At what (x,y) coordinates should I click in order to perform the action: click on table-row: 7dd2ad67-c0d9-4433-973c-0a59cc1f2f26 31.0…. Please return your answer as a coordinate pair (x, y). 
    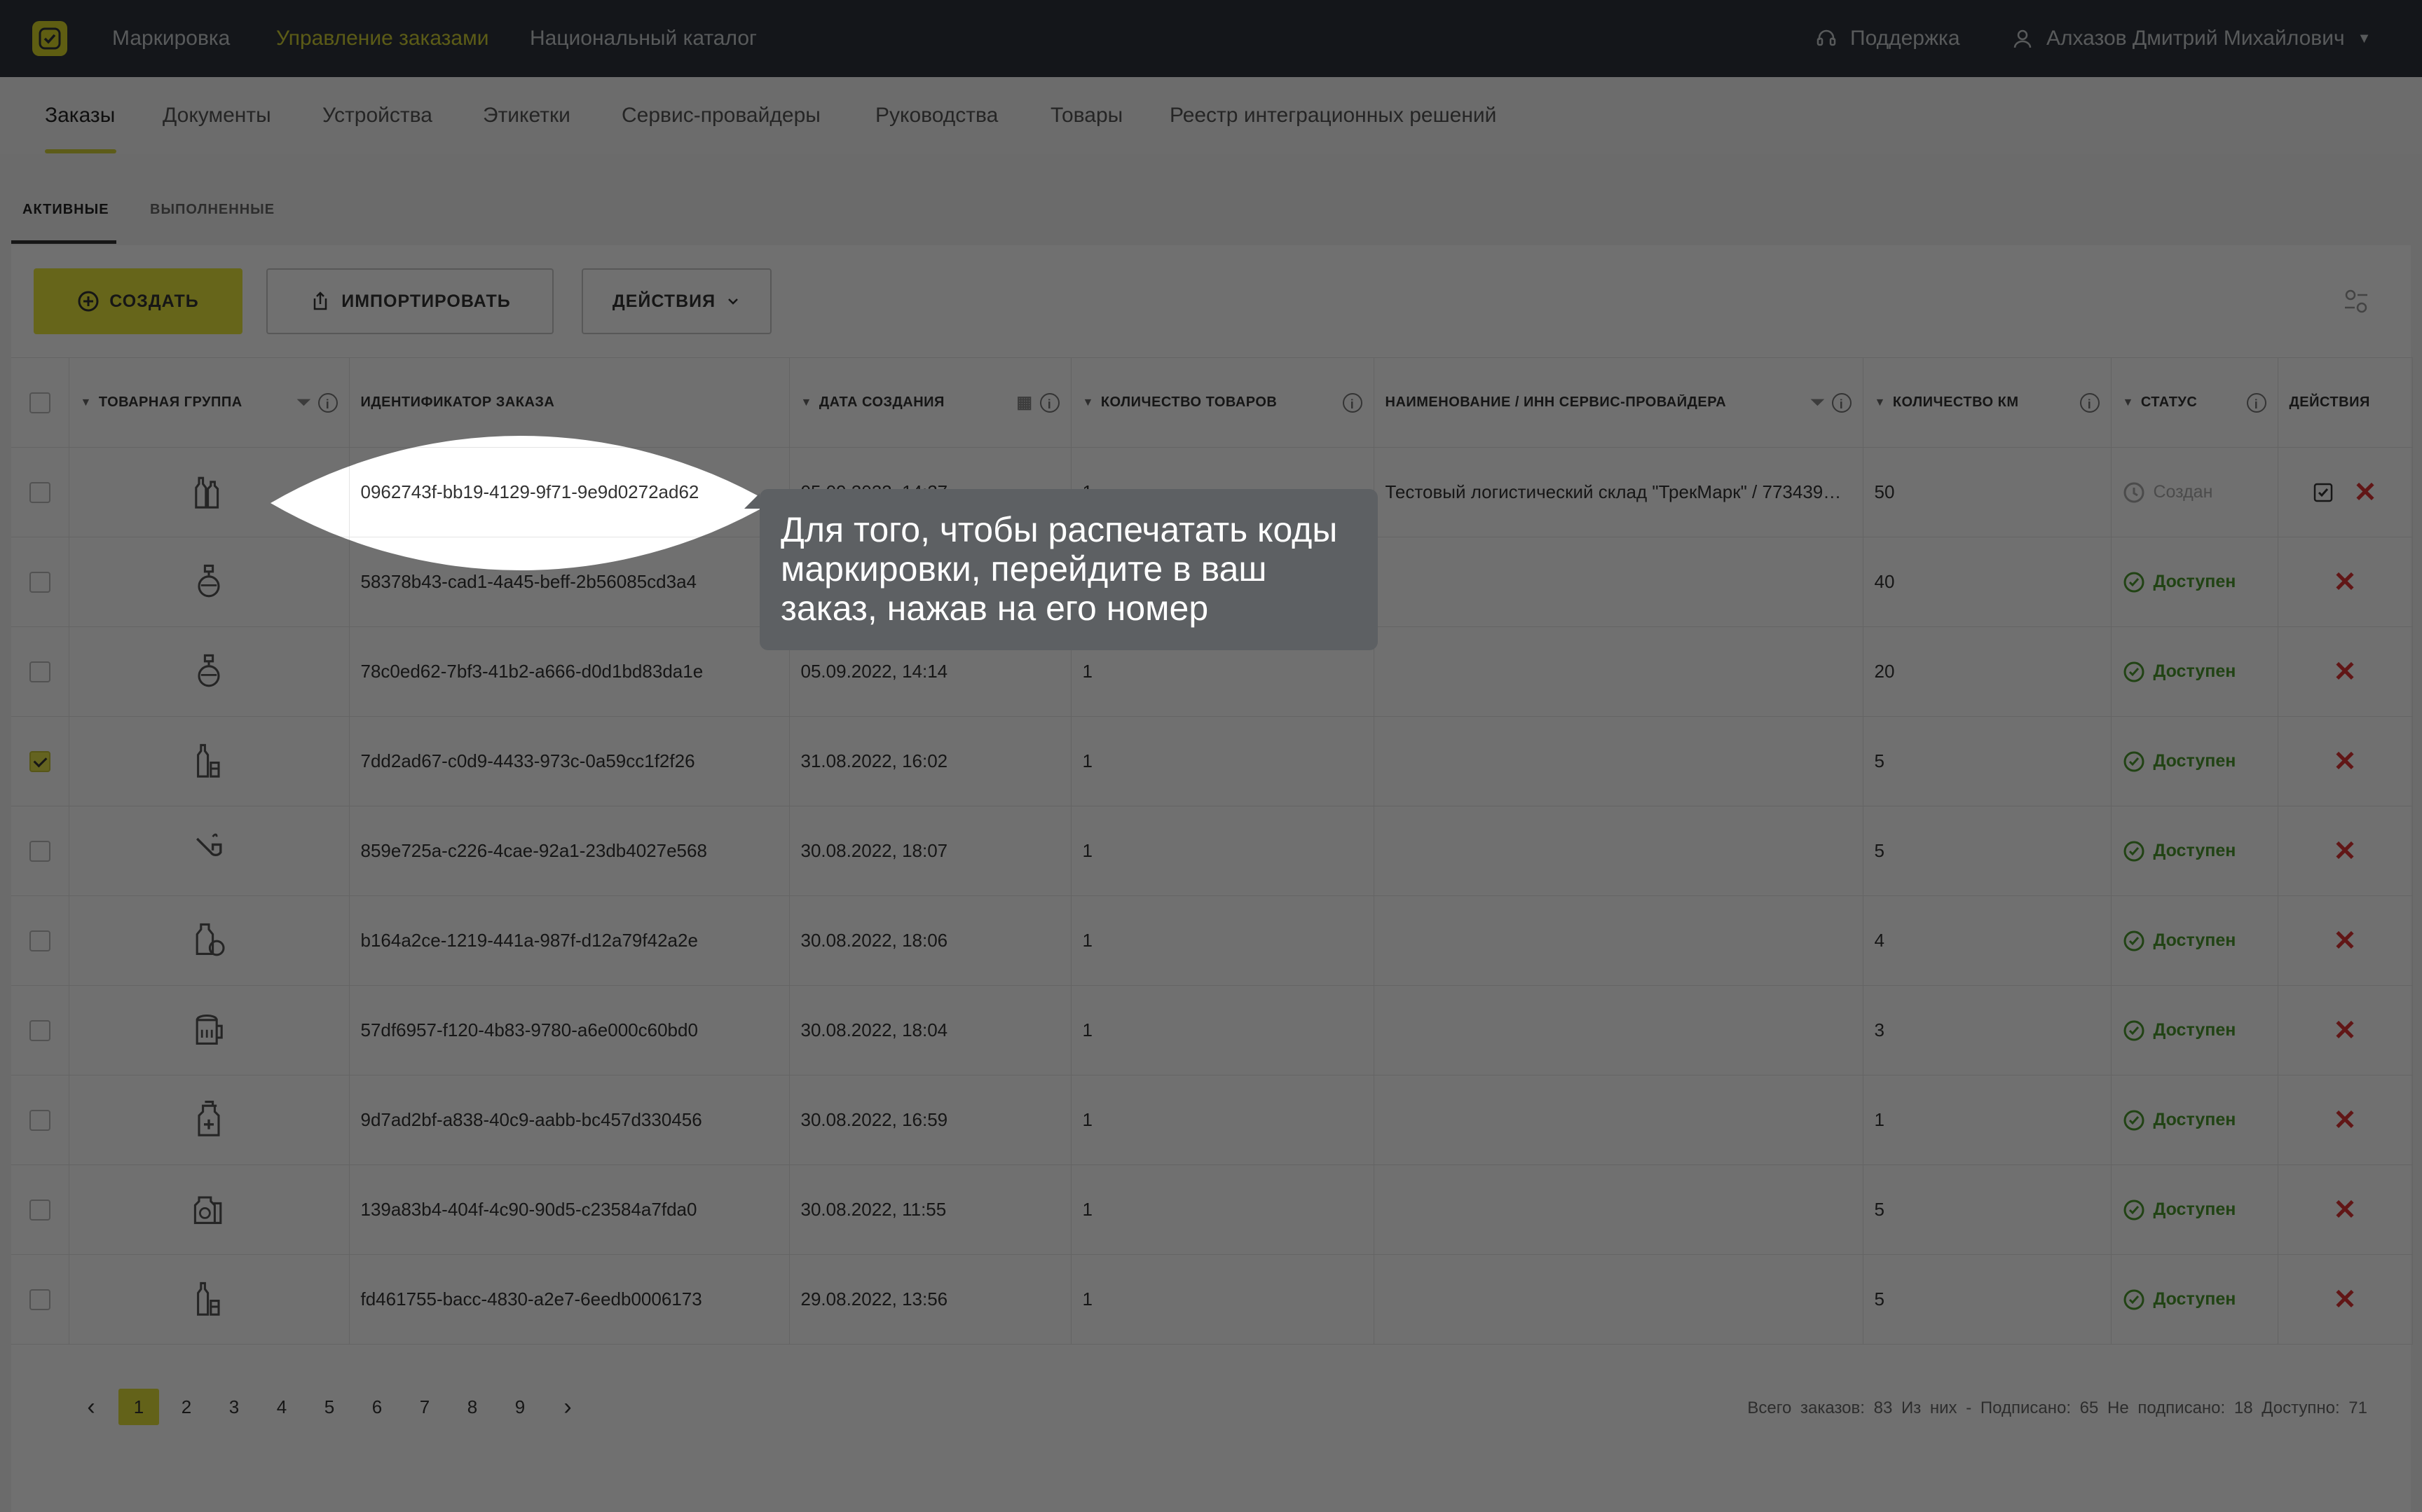
    Looking at the image, I should click on (1212, 761).